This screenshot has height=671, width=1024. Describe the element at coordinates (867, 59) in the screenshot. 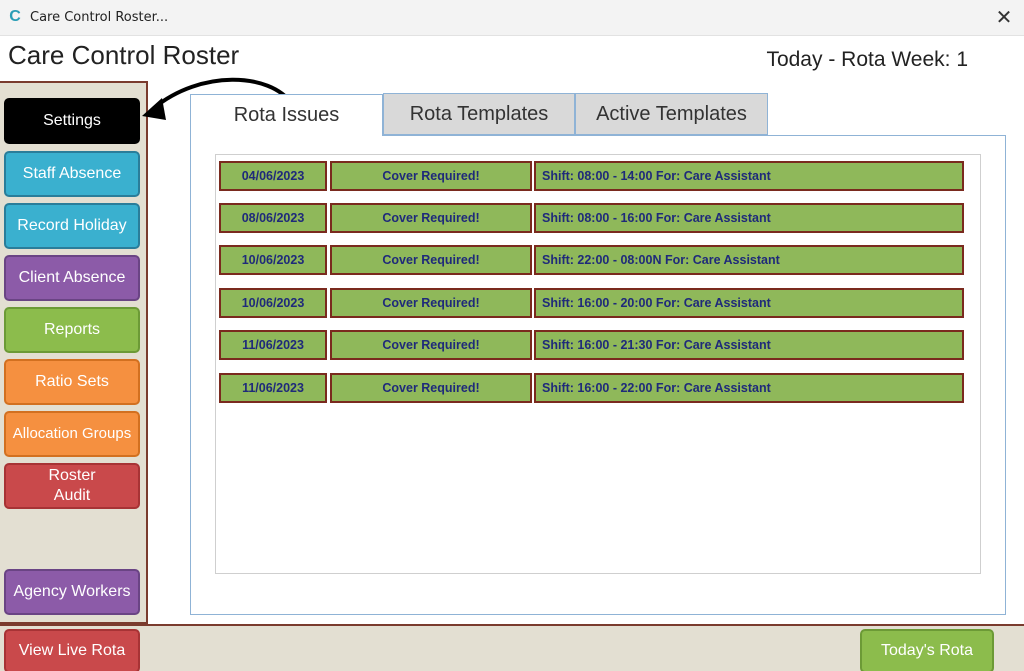

I see `rota-week-indicator: Today - Rota Week: 1` at that location.